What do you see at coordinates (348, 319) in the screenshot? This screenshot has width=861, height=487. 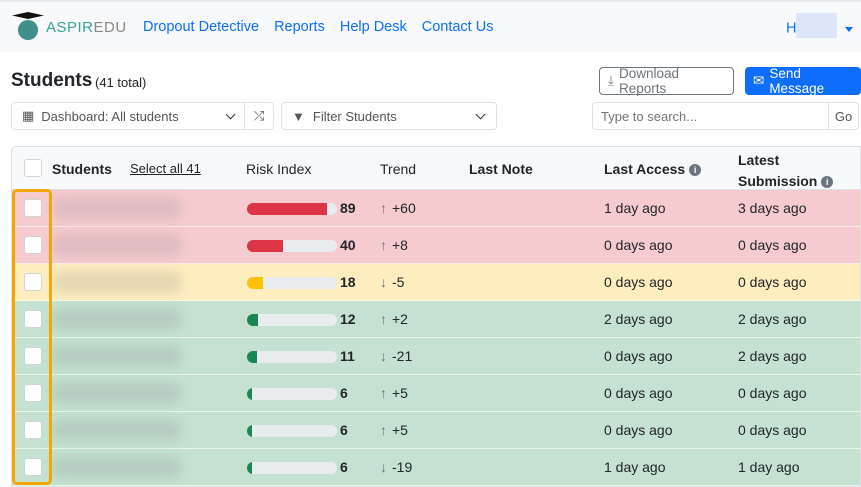 I see `risk-score: 12` at bounding box center [348, 319].